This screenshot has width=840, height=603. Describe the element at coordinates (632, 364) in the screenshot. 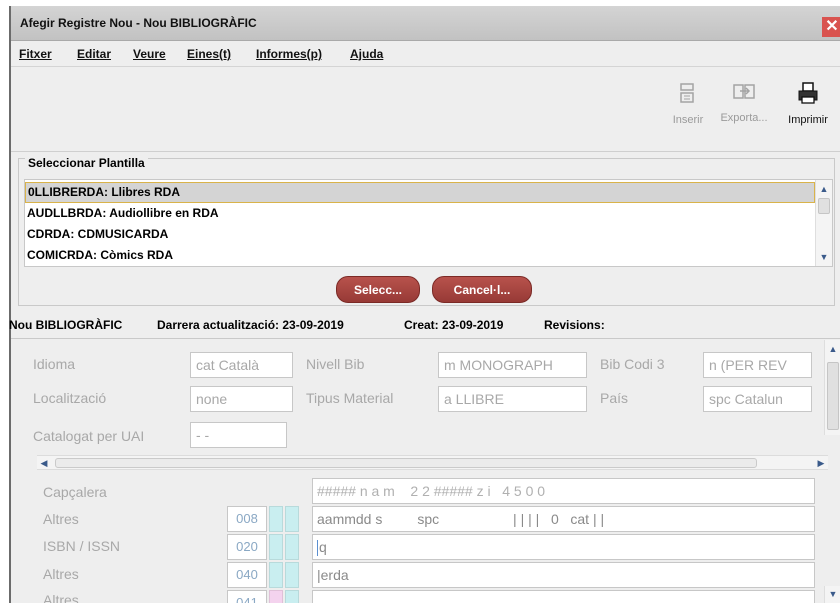

I see `bib-codi-label: Bib Codi 3` at that location.